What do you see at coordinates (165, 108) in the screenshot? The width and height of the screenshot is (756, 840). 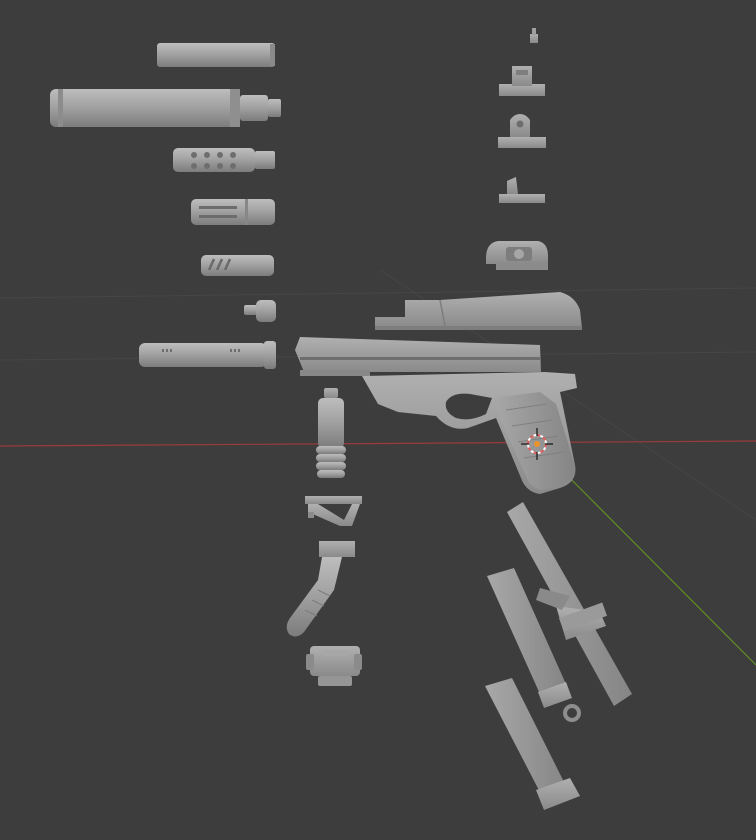 I see `suppressor-long` at bounding box center [165, 108].